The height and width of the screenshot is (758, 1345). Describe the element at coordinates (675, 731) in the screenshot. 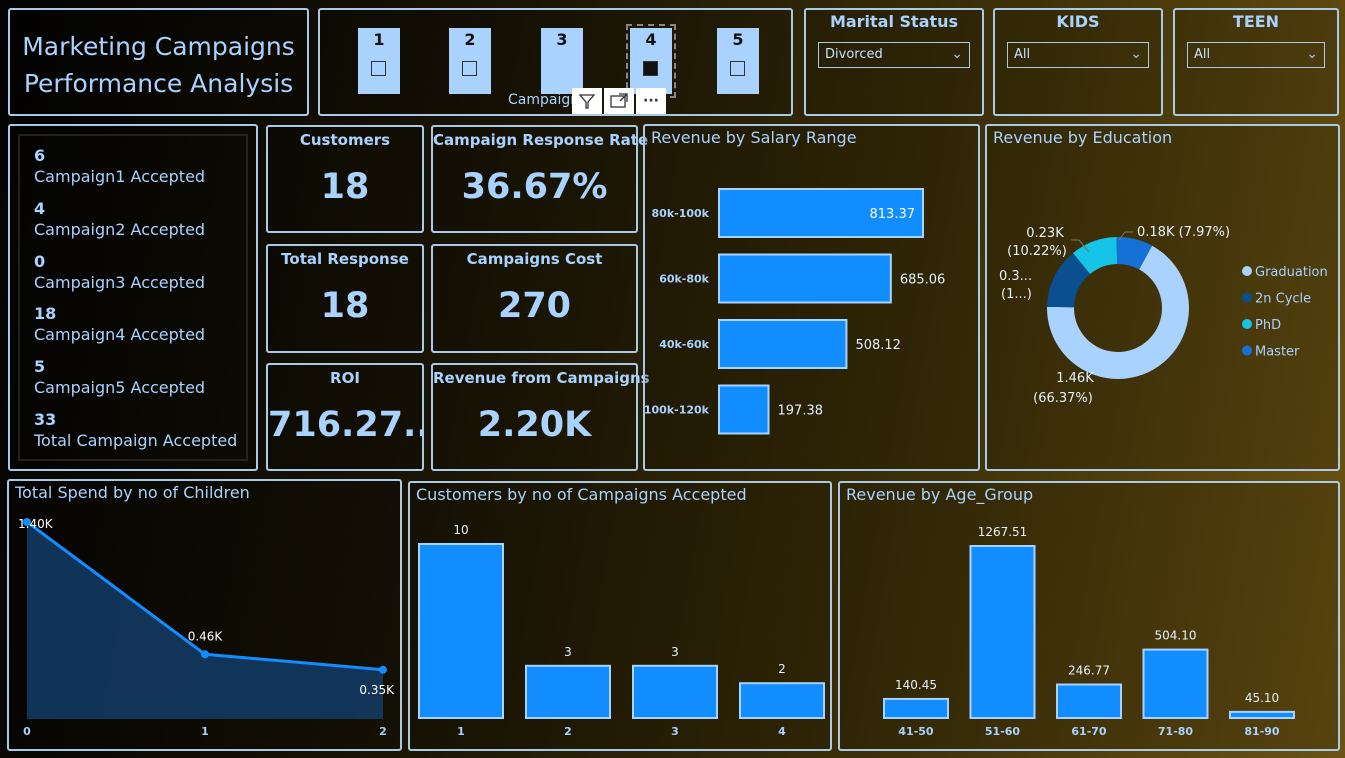

I see `x-tick-label: 3` at that location.